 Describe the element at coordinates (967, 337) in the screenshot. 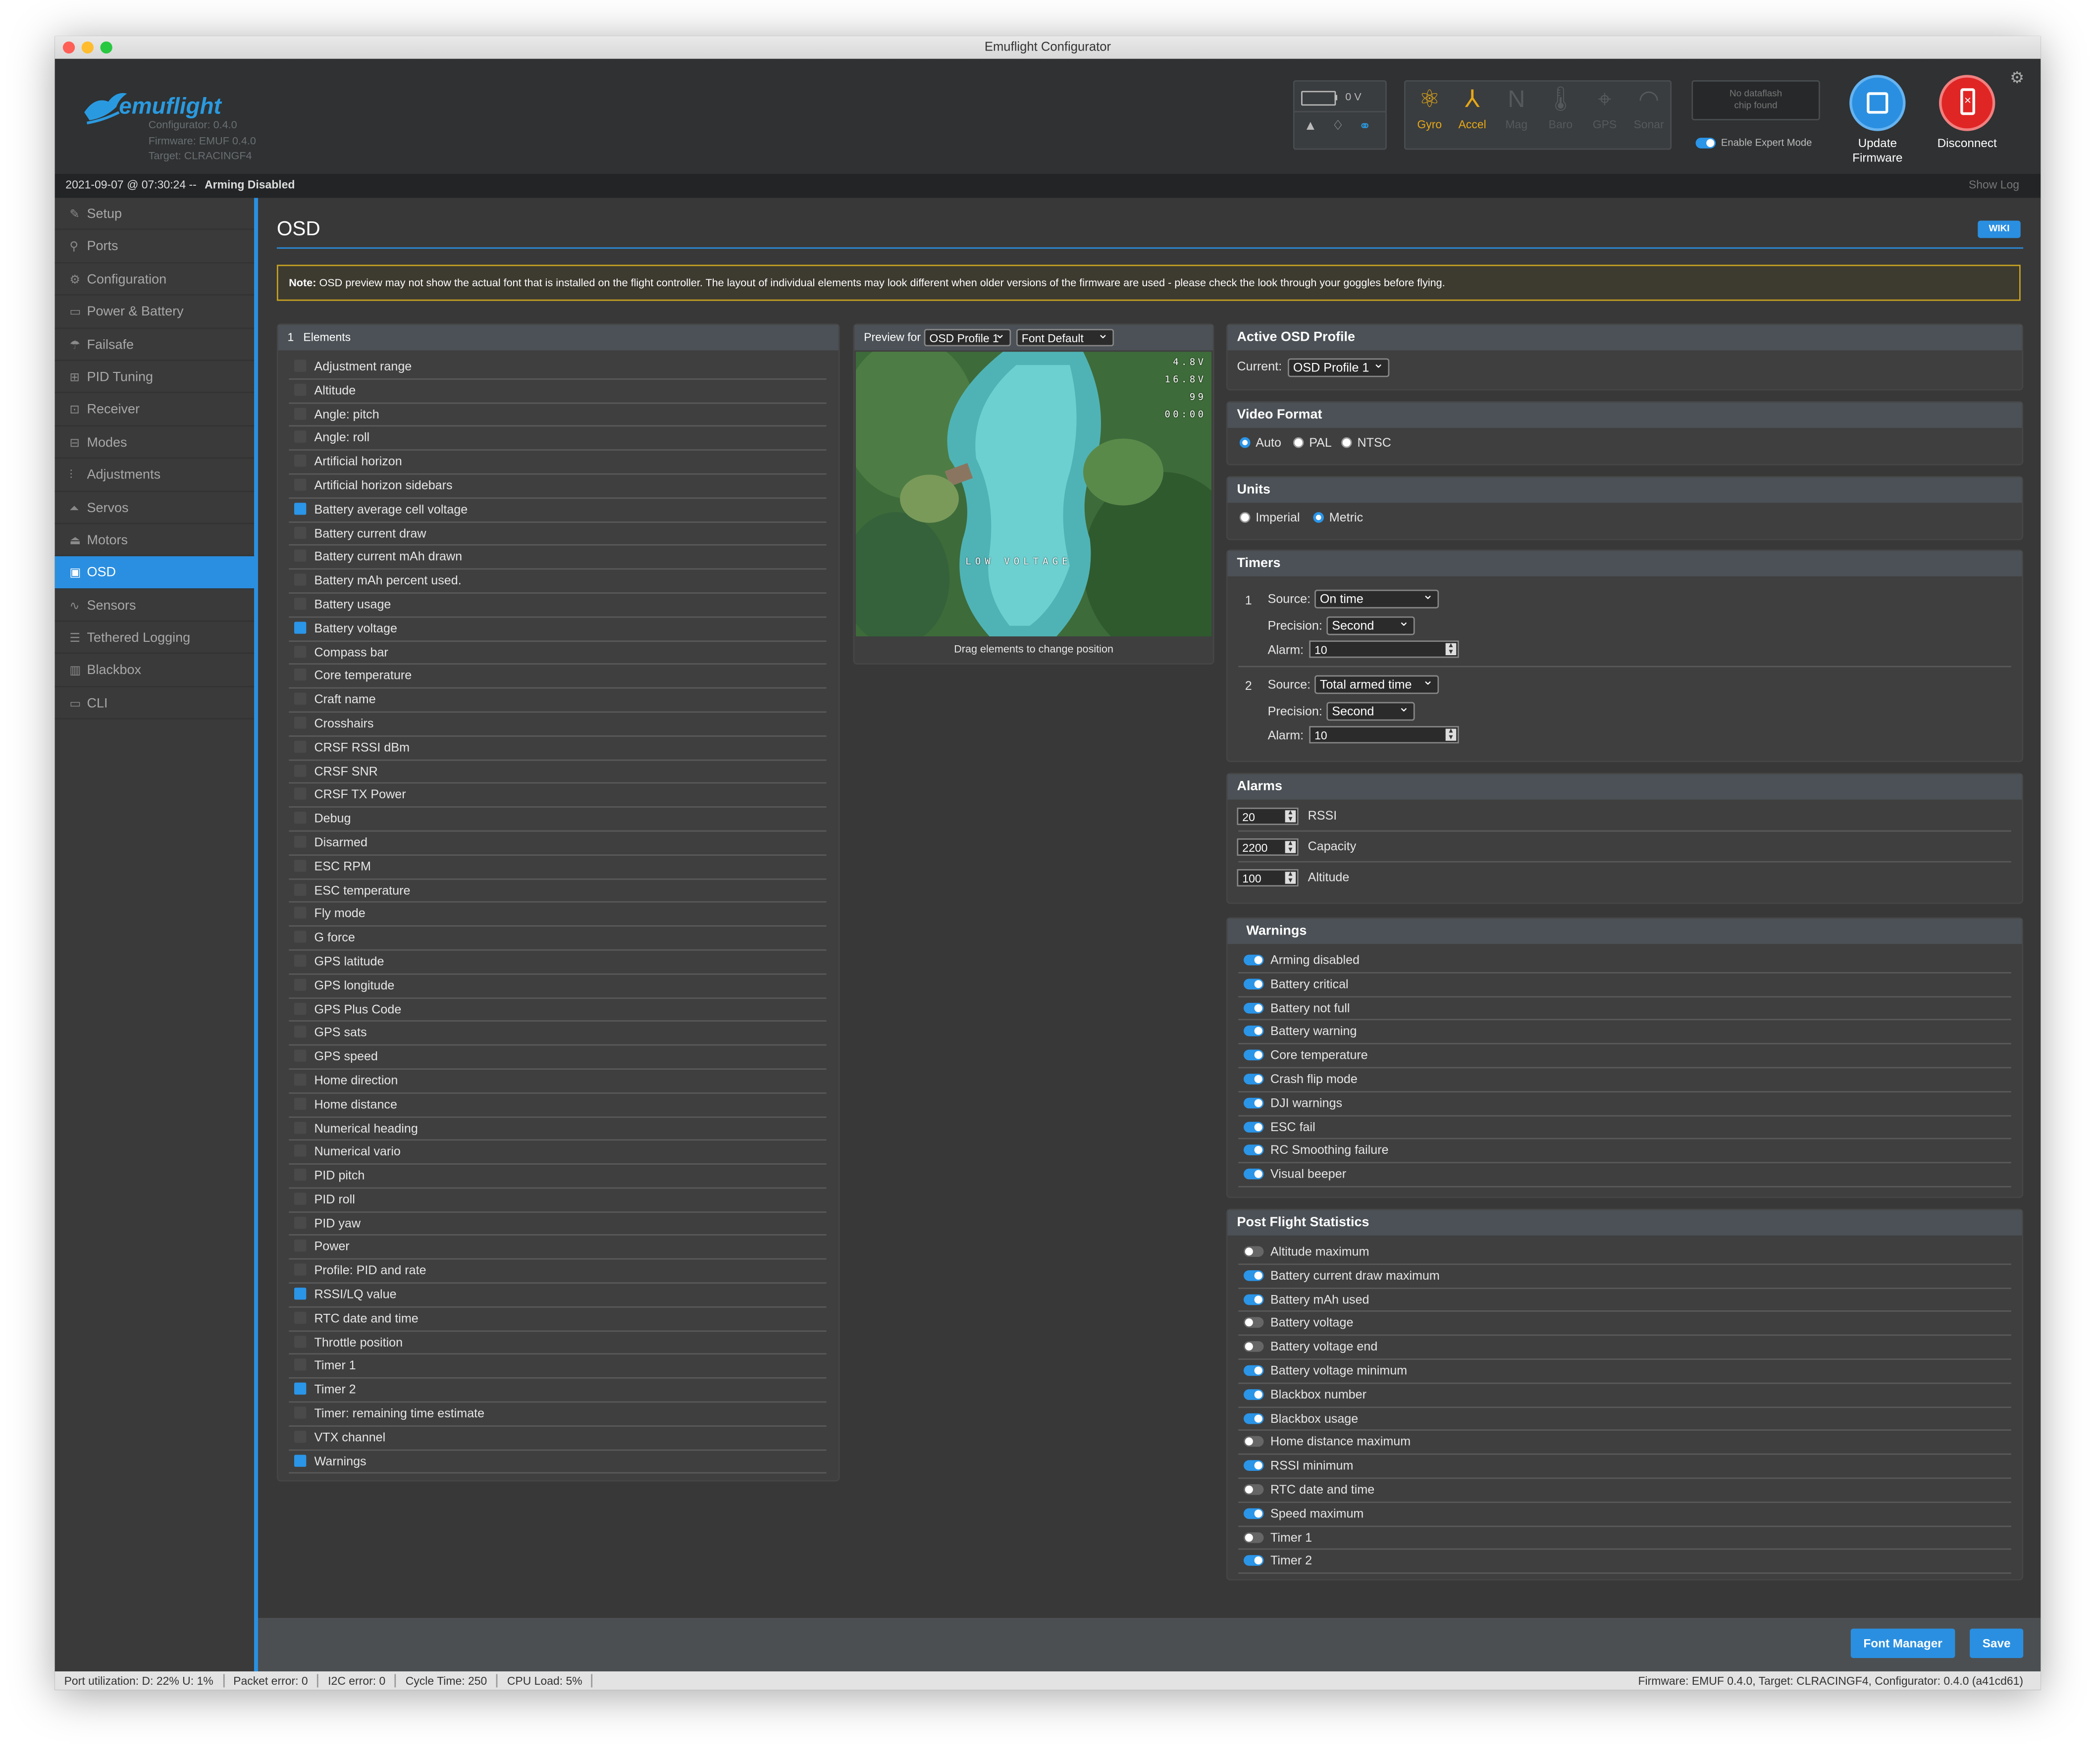

I see `preview-profile-select: OSD Profile 1` at that location.